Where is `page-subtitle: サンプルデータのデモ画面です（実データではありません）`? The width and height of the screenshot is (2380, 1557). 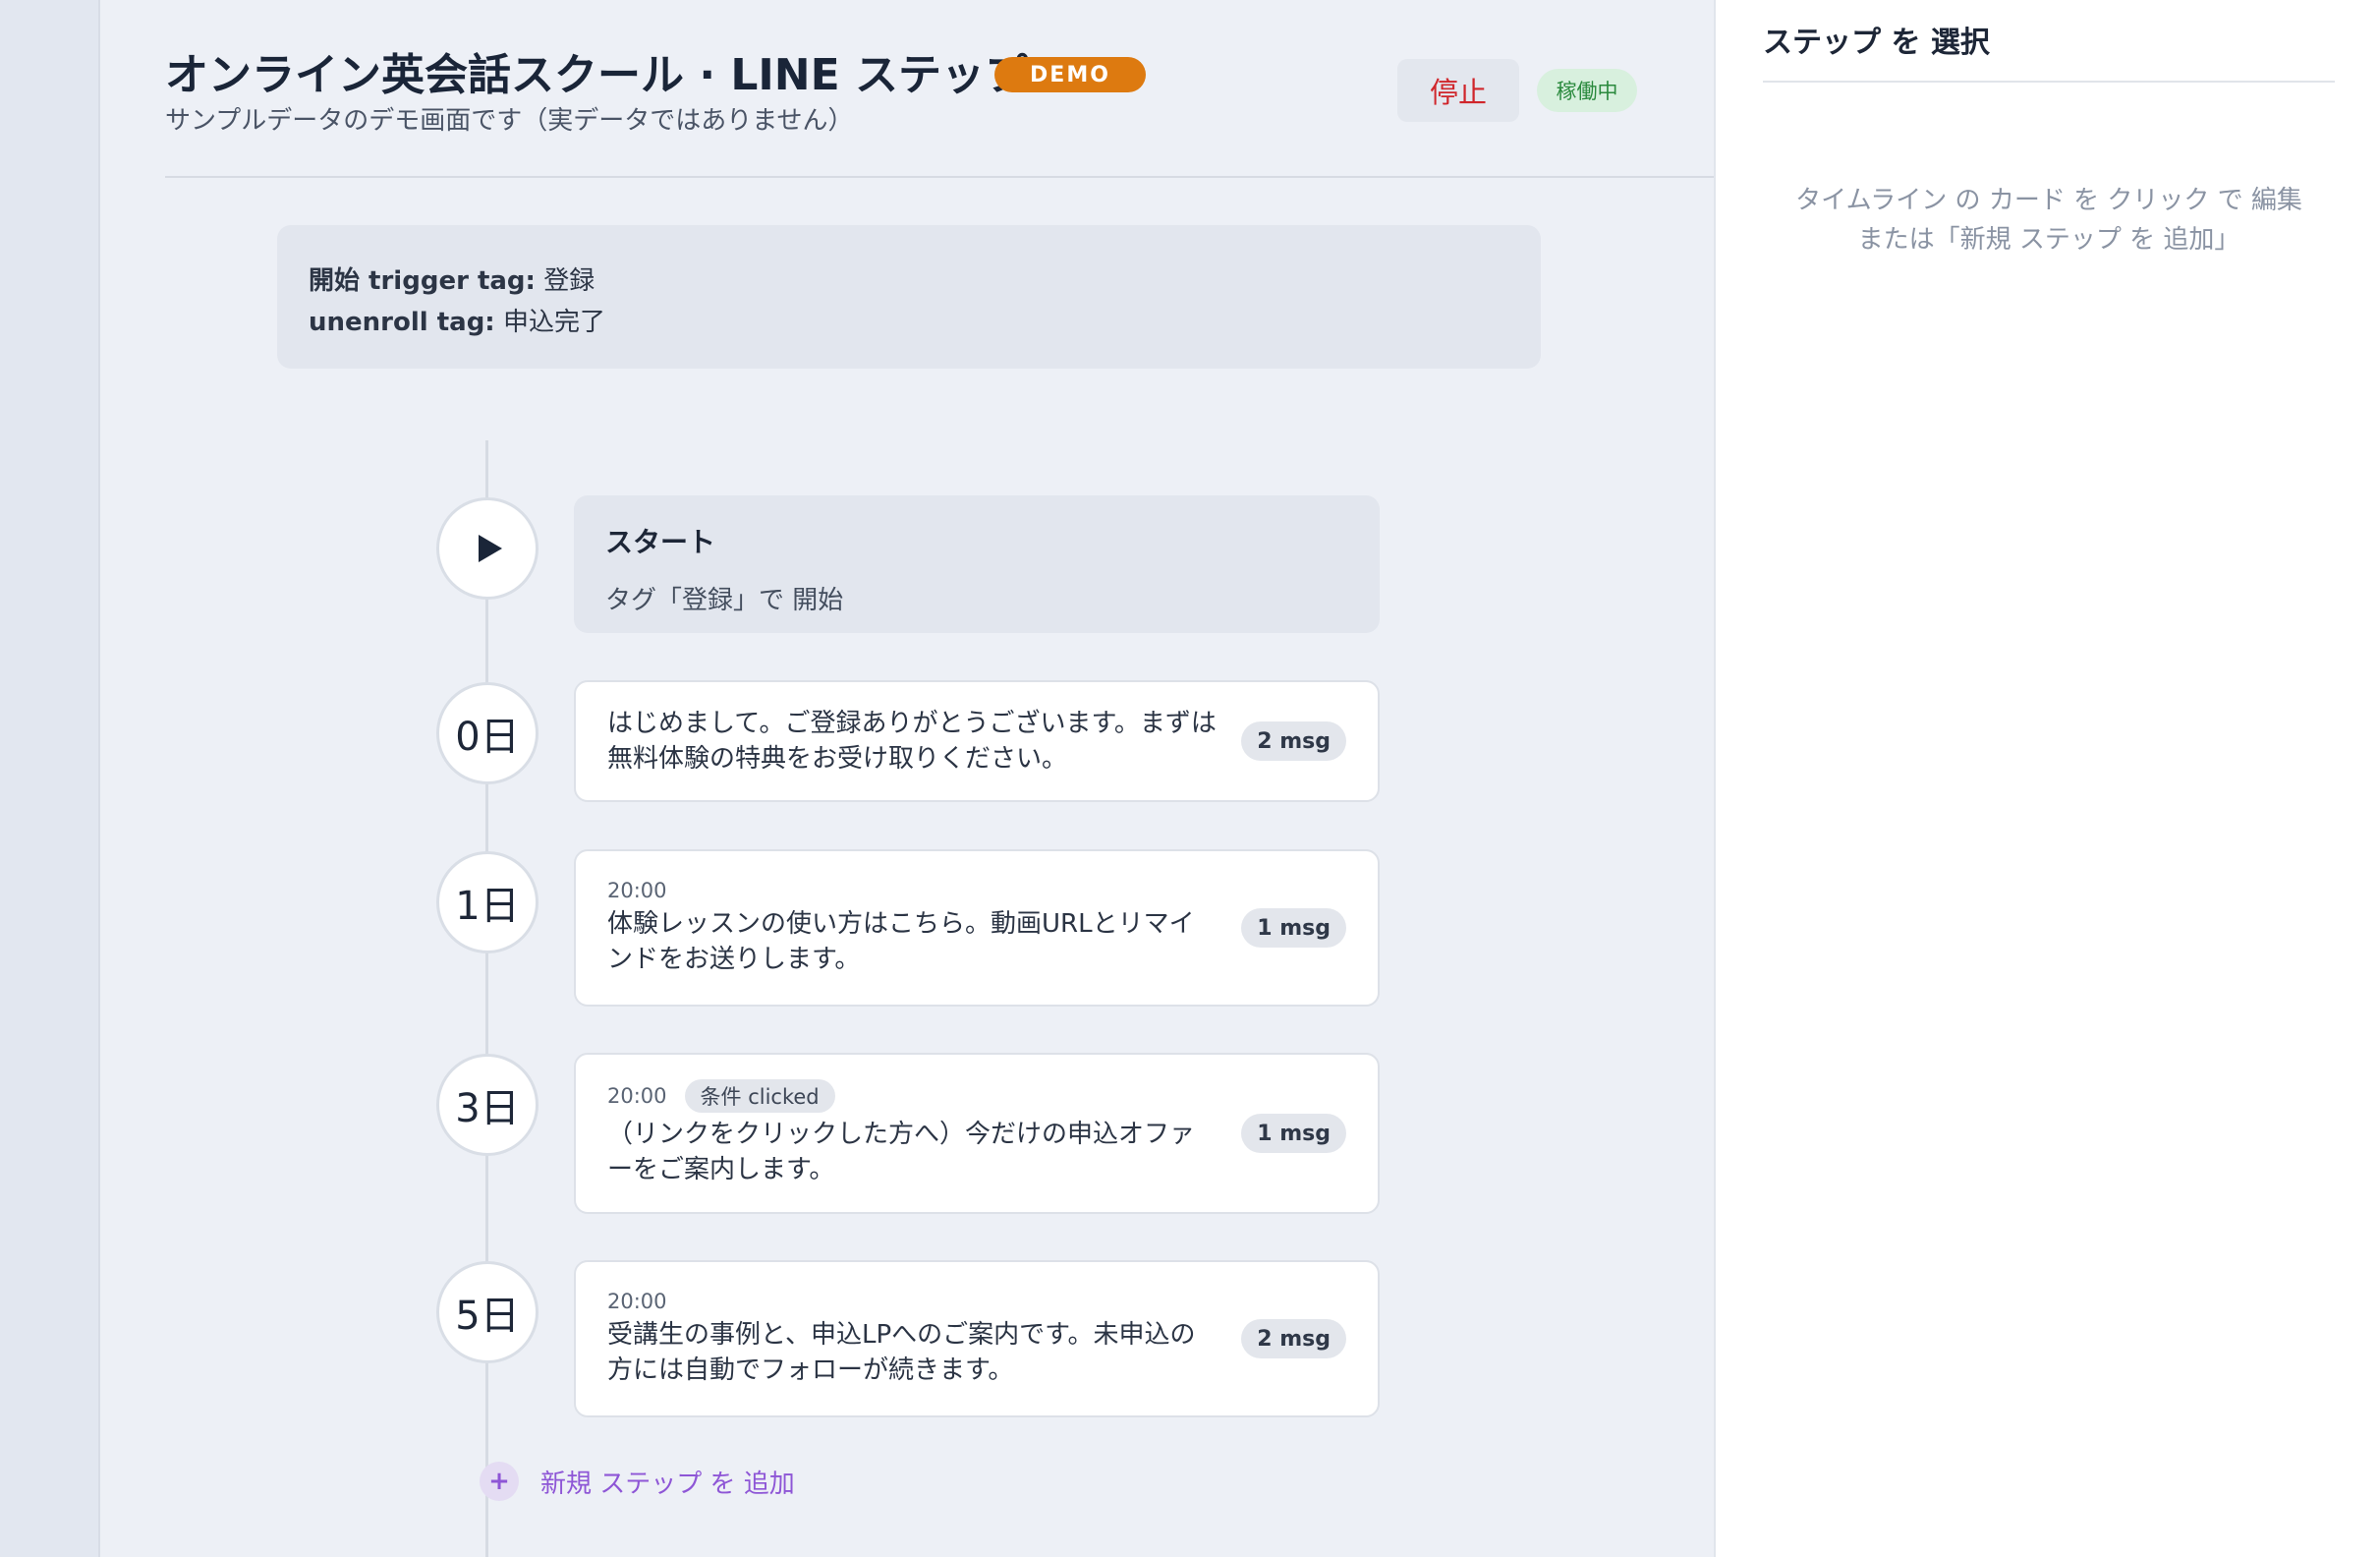
page-subtitle: サンプルデータのデモ画面です（実データではありません） is located at coordinates (509, 121).